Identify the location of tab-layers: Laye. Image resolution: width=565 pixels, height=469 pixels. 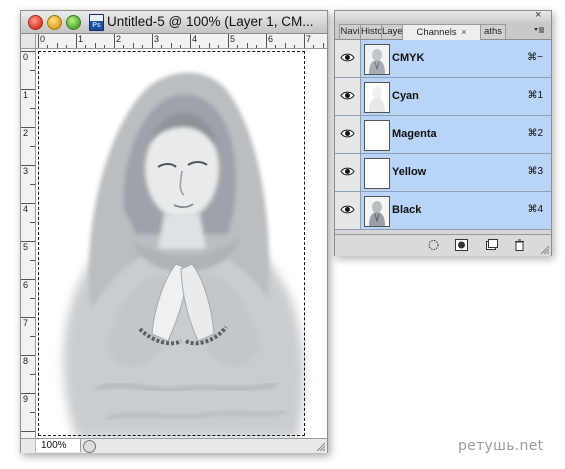
(392, 31).